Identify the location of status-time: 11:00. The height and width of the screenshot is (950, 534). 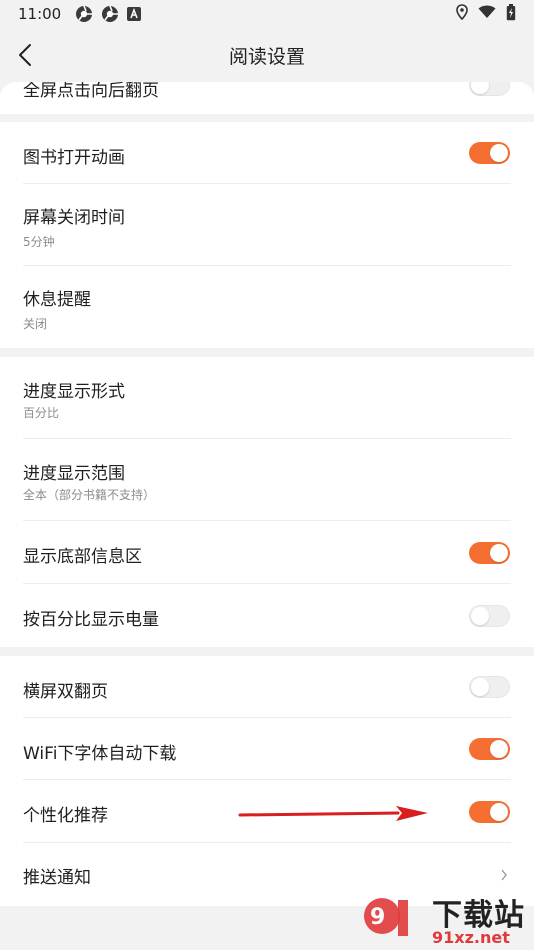
(40, 14).